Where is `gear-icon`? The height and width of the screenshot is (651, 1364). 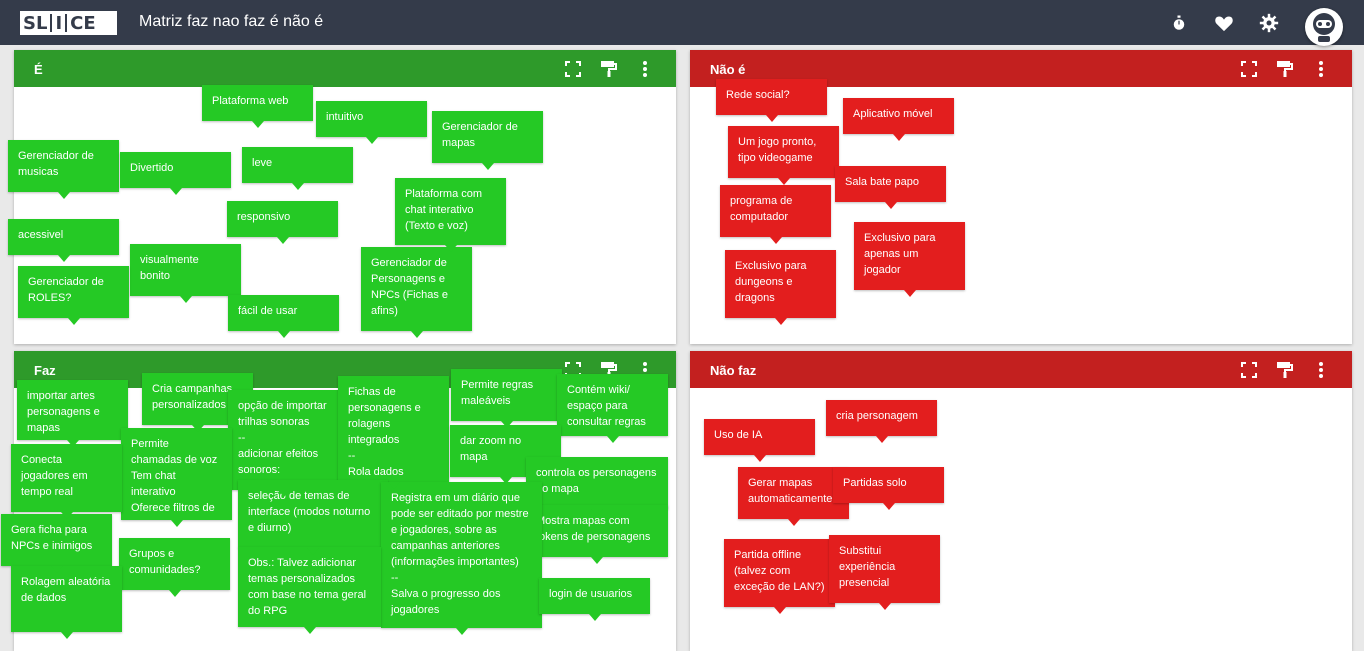 gear-icon is located at coordinates (1269, 23).